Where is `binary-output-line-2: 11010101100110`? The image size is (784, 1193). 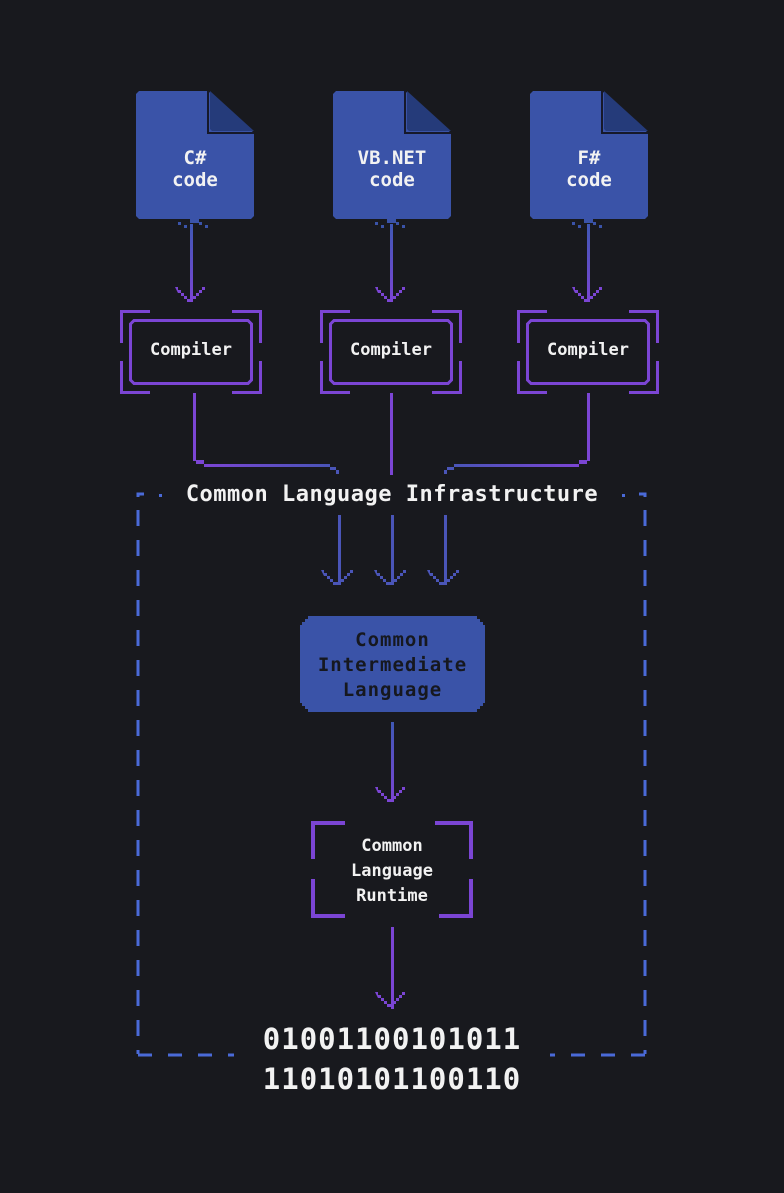 binary-output-line-2: 11010101100110 is located at coordinates (392, 1079).